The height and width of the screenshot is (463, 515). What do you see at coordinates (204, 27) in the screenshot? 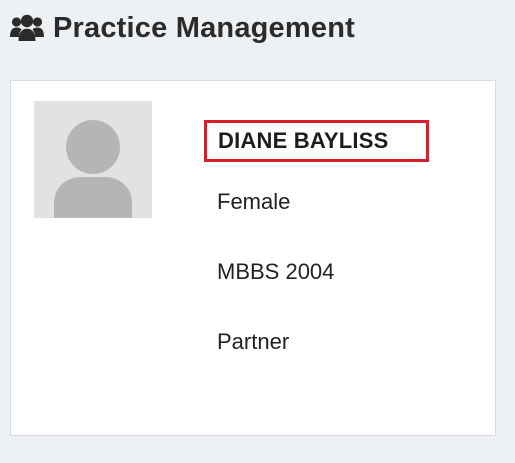
I see `page-title: Practice Management` at bounding box center [204, 27].